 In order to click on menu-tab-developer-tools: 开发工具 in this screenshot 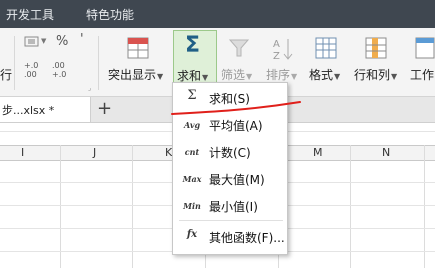, I will do `click(30, 14)`.